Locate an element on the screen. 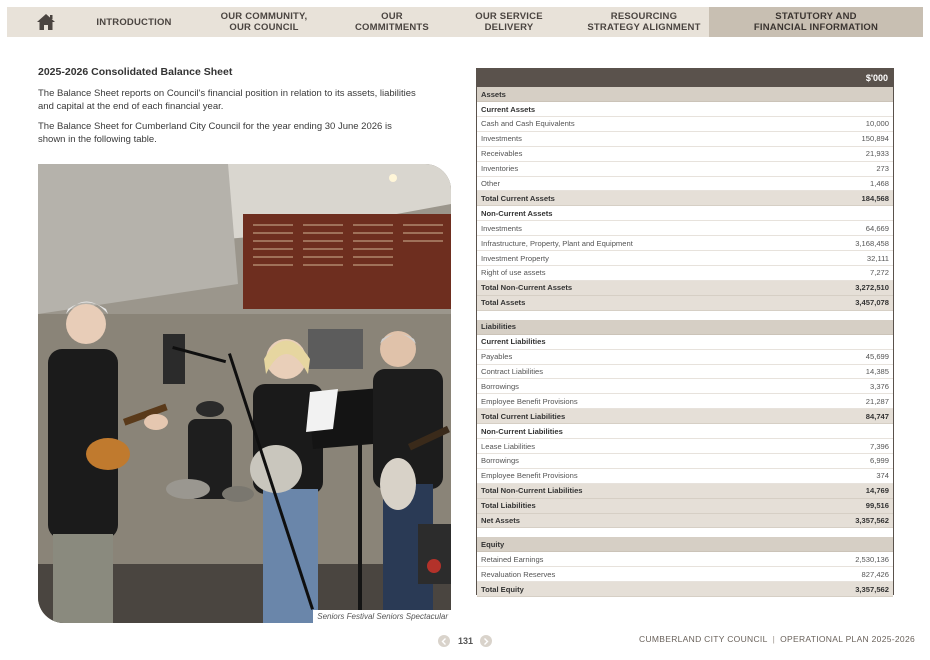 Image resolution: width=930 pixels, height=660 pixels. nav-our-commitments: OUR COMMITMENTS is located at coordinates (392, 22).